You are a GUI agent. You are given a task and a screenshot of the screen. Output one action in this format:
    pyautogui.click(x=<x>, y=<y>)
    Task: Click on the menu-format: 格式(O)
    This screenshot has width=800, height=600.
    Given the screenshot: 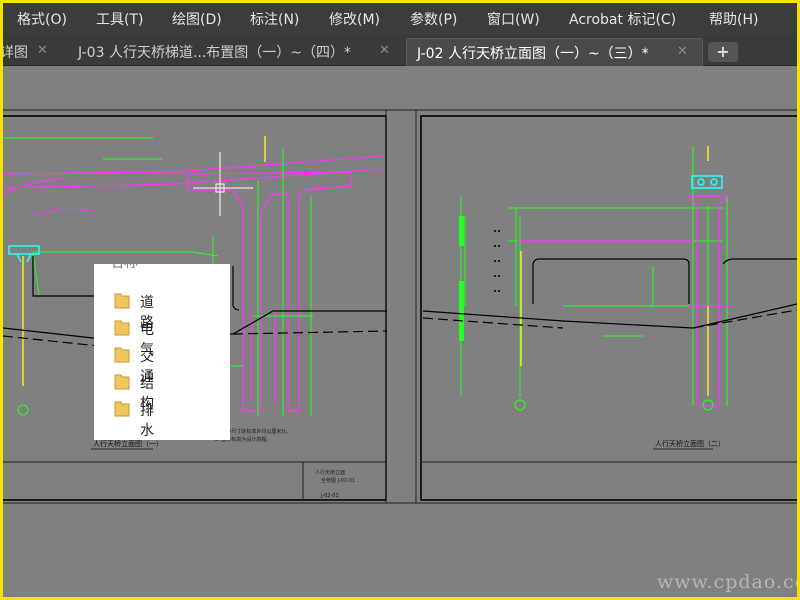 What is the action you would take?
    pyautogui.click(x=42, y=19)
    